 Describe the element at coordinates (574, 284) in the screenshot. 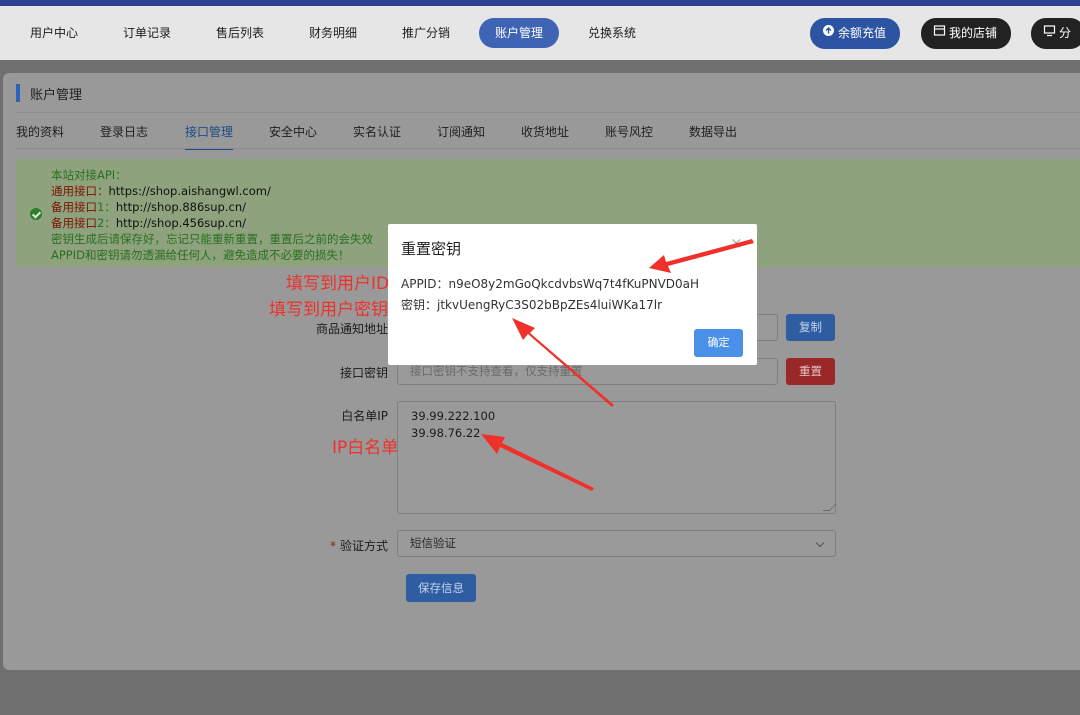

I see `appid-value: n9eO8y2mGoQkcdvbsWq7t4fKuPNVD0aH` at that location.